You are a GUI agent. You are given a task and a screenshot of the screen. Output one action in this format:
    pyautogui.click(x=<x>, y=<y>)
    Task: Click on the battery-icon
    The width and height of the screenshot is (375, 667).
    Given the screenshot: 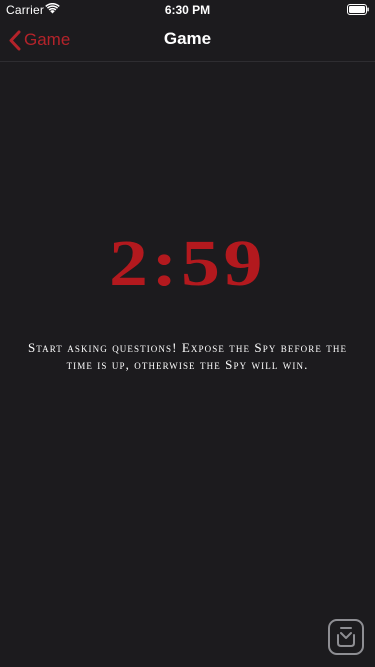 What is the action you would take?
    pyautogui.click(x=358, y=9)
    